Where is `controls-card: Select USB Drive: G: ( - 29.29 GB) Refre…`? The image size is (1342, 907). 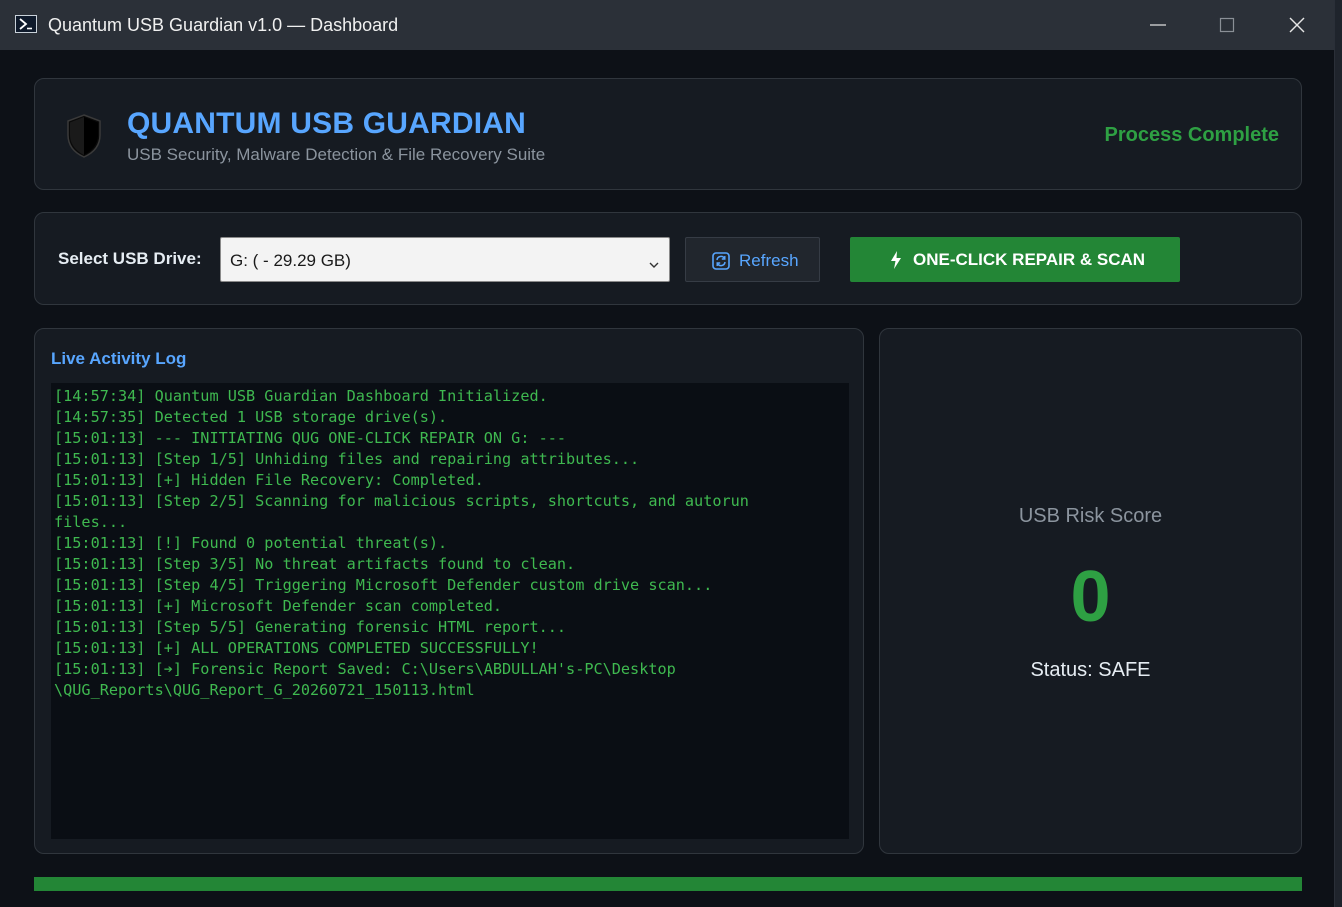 controls-card: Select USB Drive: G: ( - 29.29 GB) Refre… is located at coordinates (668, 258).